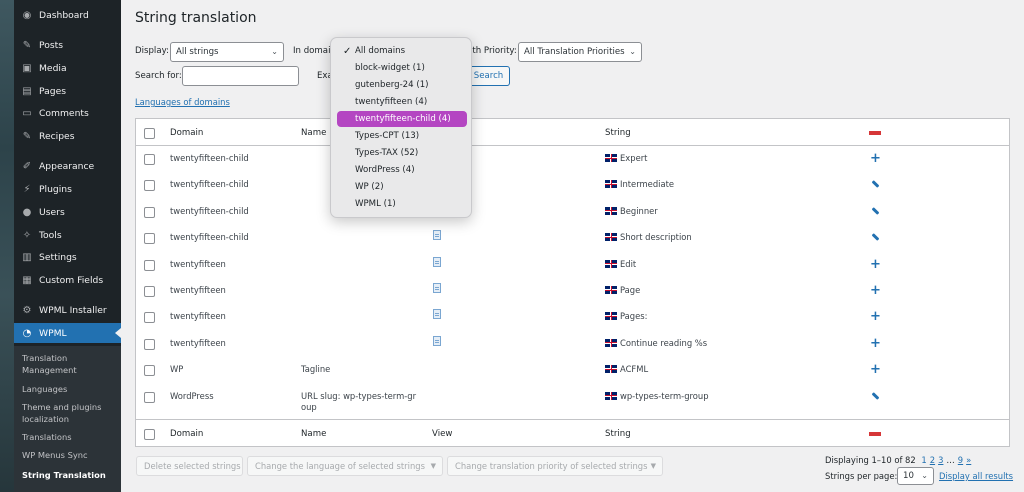  What do you see at coordinates (67, 189) in the screenshot?
I see `sidebar-item-plugins: ⚡ Plugins` at bounding box center [67, 189].